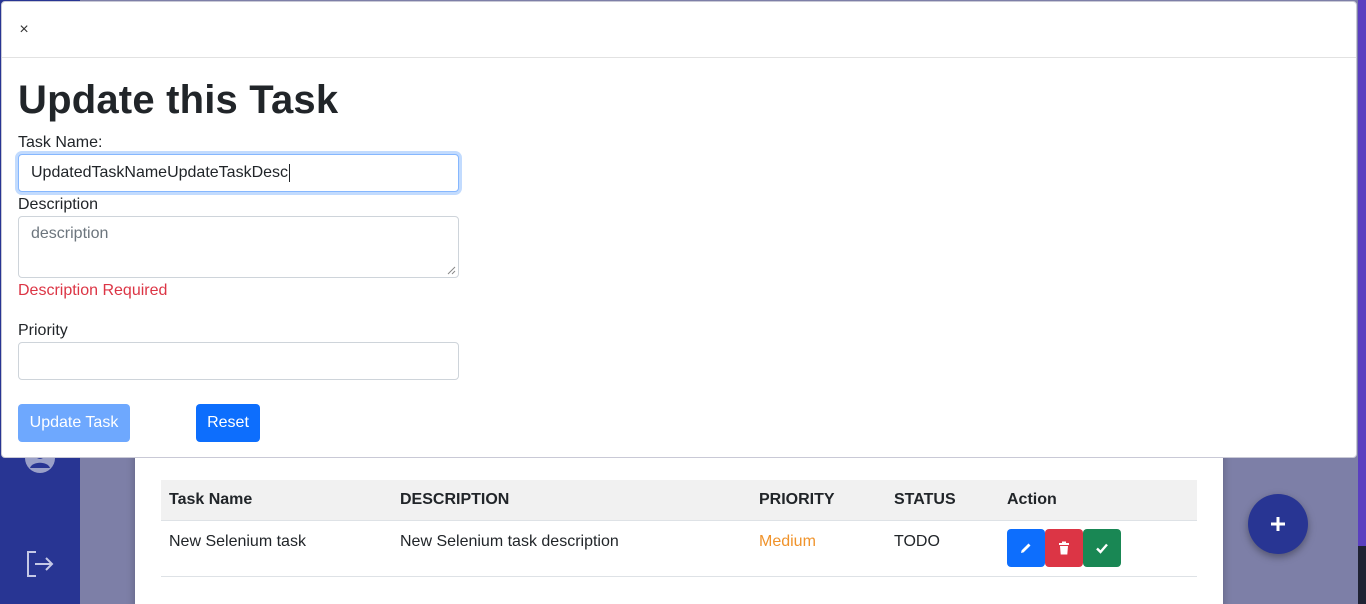 Image resolution: width=1366 pixels, height=604 pixels. Describe the element at coordinates (70, 233) in the screenshot. I see `description-placeholder: description` at that location.